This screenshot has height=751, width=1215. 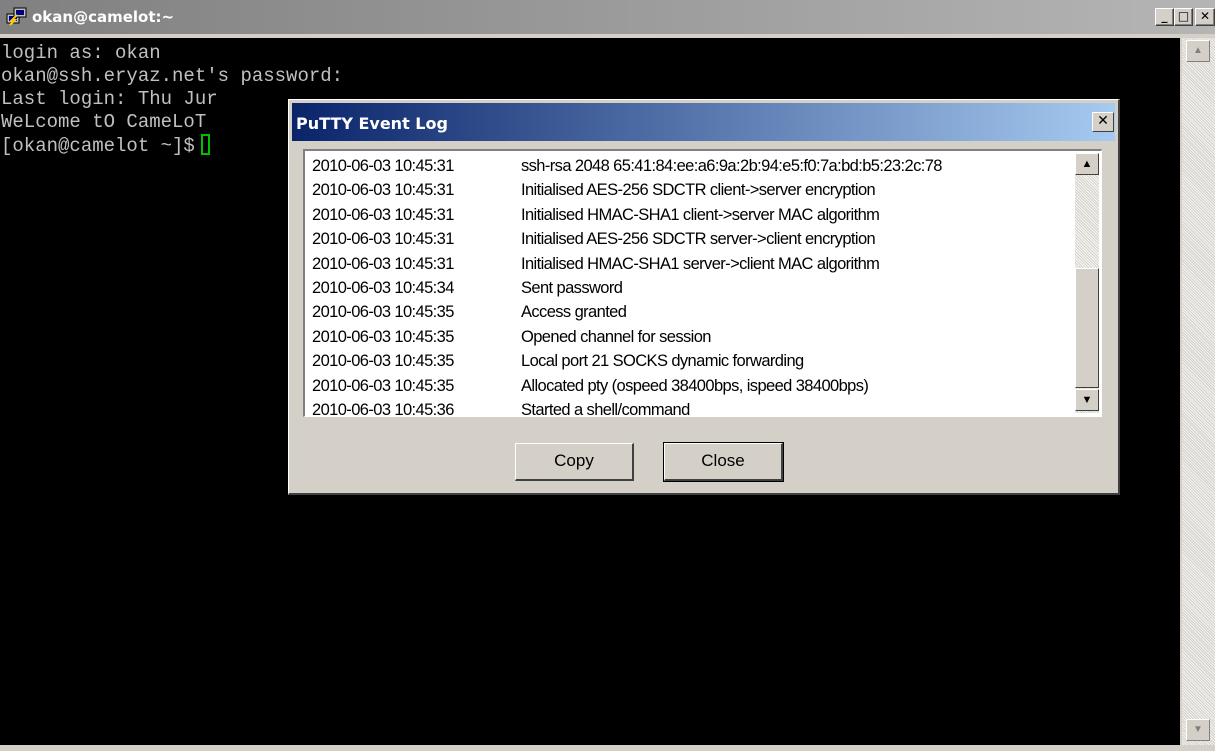 I want to click on minimize-button: _, so click(x=1164, y=17).